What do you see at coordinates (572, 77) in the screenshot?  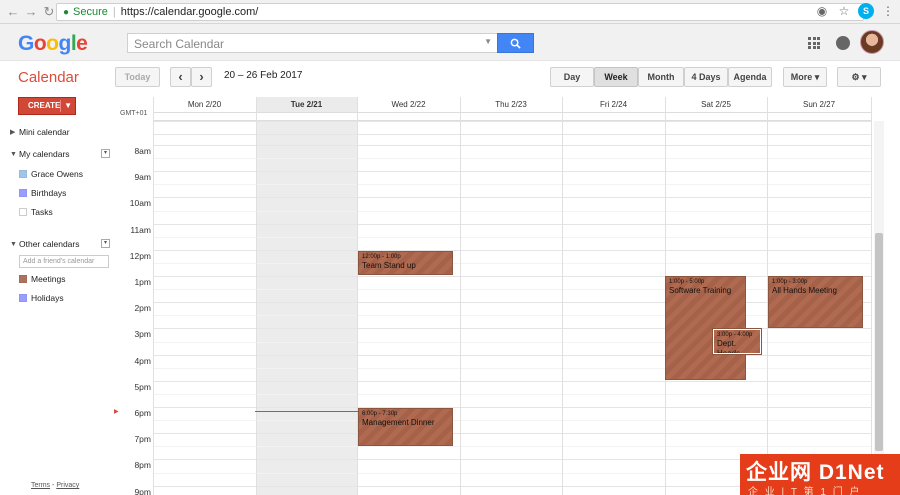 I see `view-day-button: Day` at bounding box center [572, 77].